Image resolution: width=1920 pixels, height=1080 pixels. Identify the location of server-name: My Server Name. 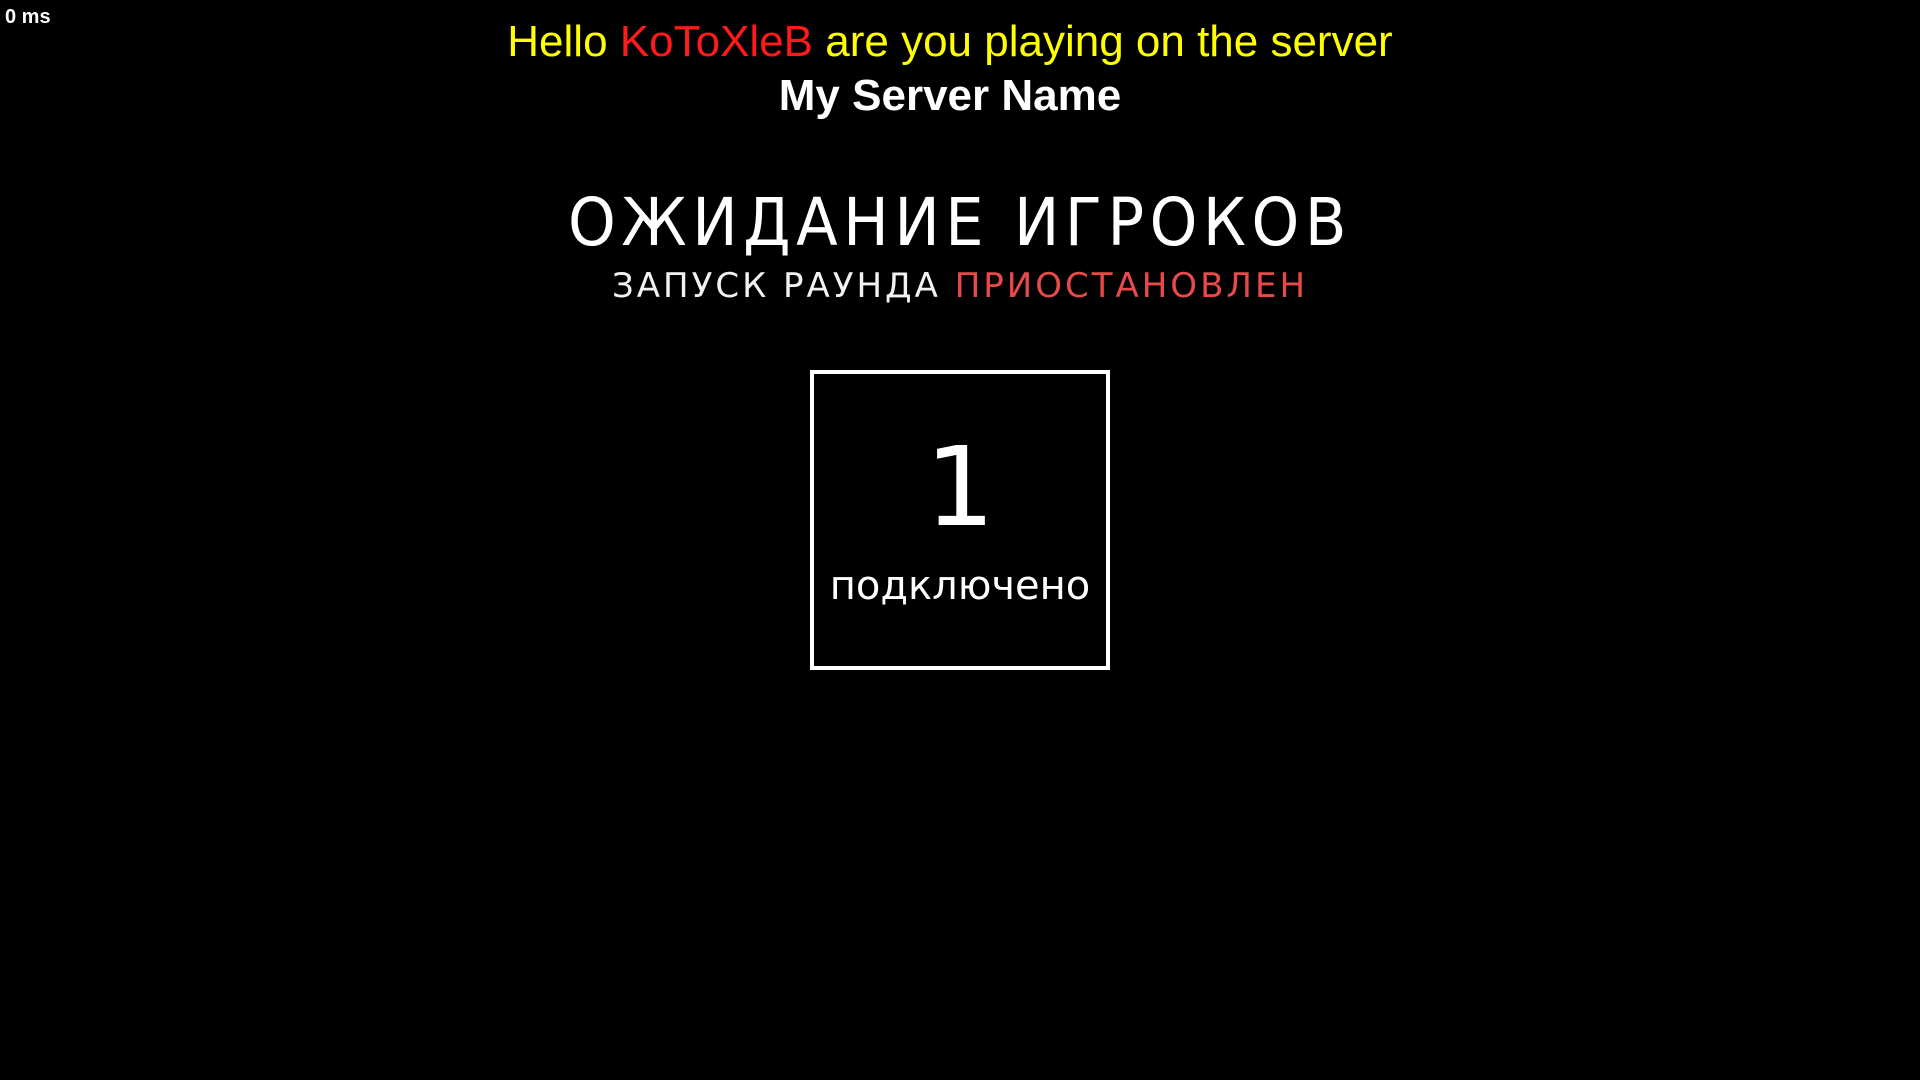
(950, 95).